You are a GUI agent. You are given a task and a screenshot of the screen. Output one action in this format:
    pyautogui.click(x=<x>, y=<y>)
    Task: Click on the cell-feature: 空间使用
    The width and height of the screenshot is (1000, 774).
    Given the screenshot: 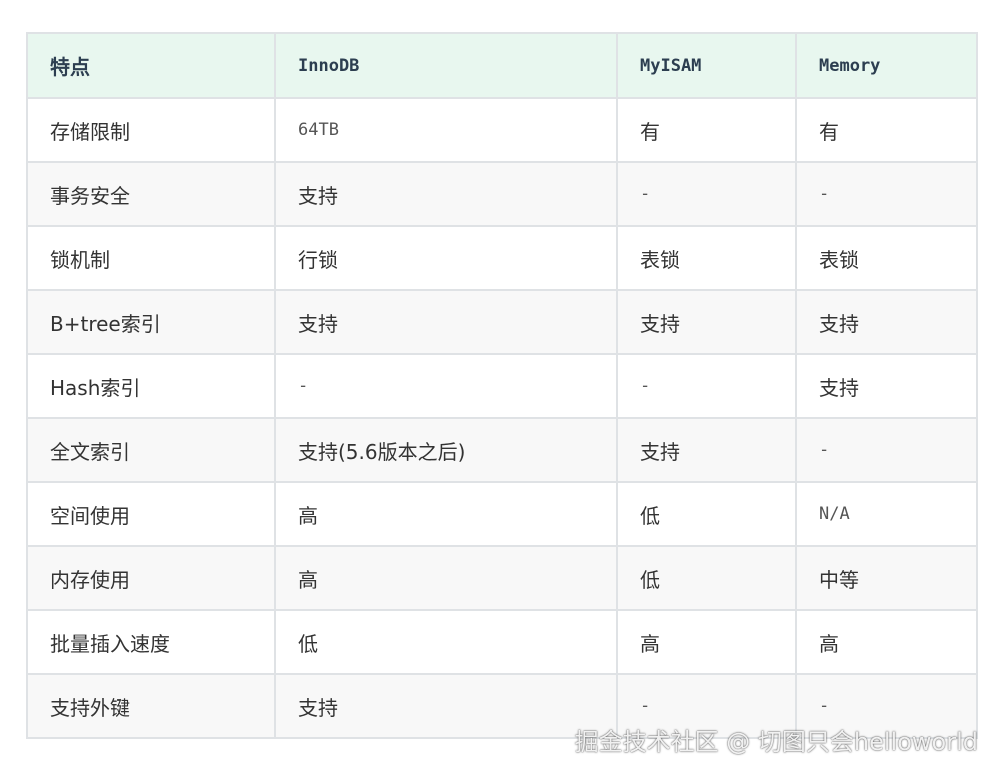 What is the action you would take?
    pyautogui.click(x=151, y=514)
    